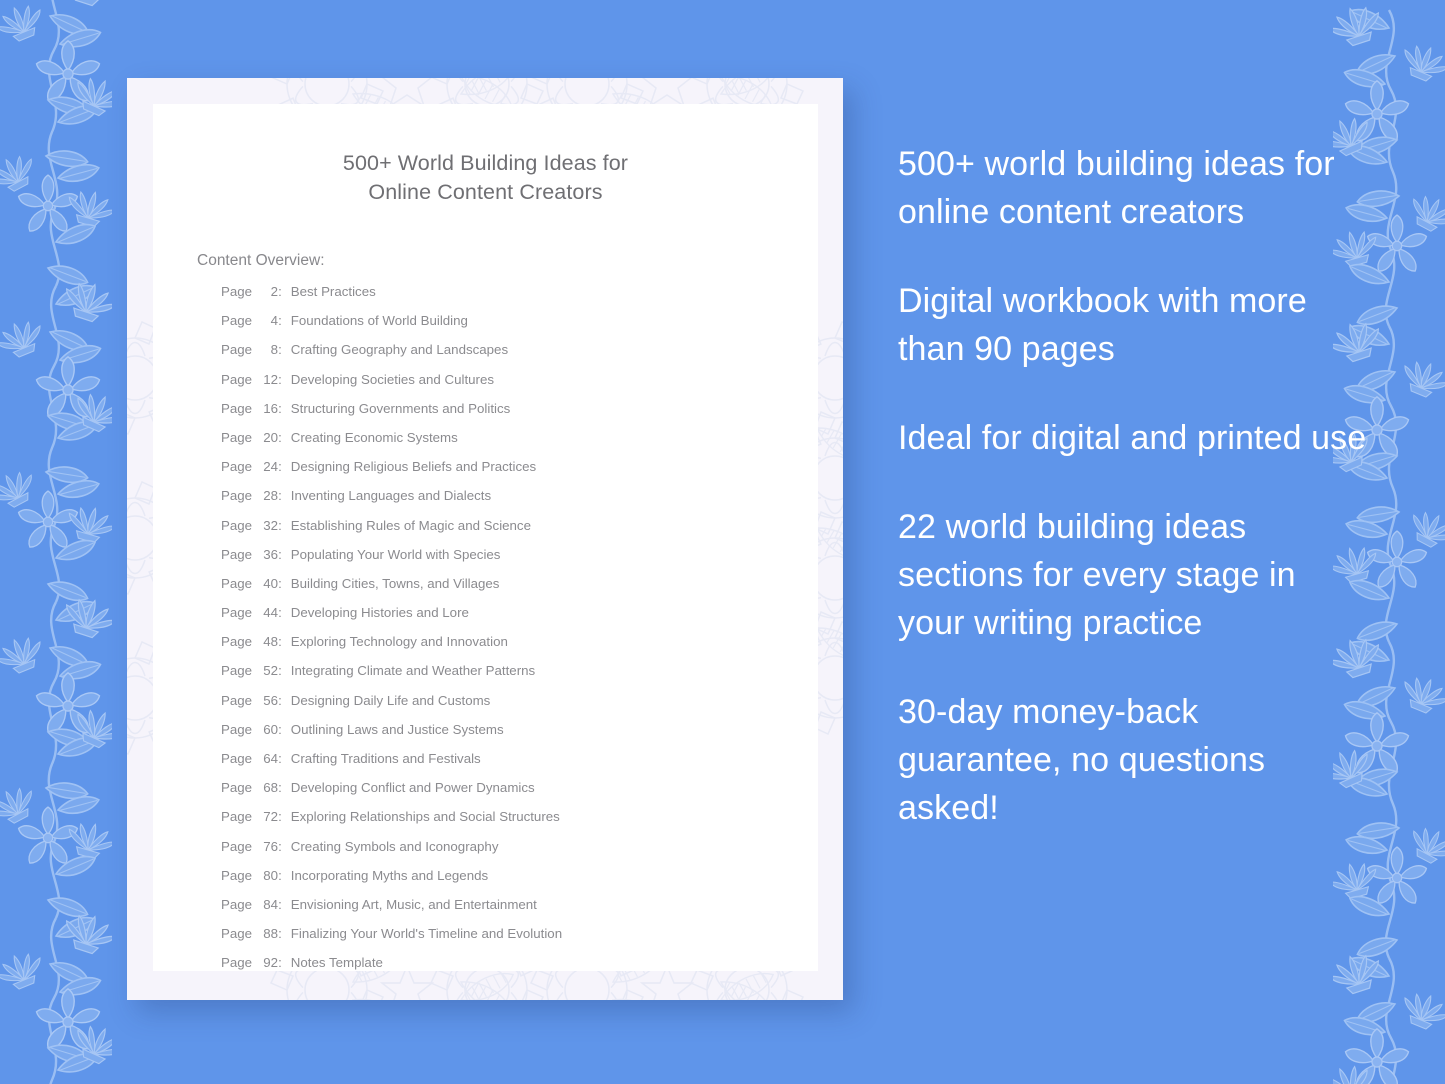 The height and width of the screenshot is (1084, 1445). Describe the element at coordinates (519, 853) in the screenshot. I see `table-of-contents-row: Page 76: Creating Symbols and Iconography` at that location.